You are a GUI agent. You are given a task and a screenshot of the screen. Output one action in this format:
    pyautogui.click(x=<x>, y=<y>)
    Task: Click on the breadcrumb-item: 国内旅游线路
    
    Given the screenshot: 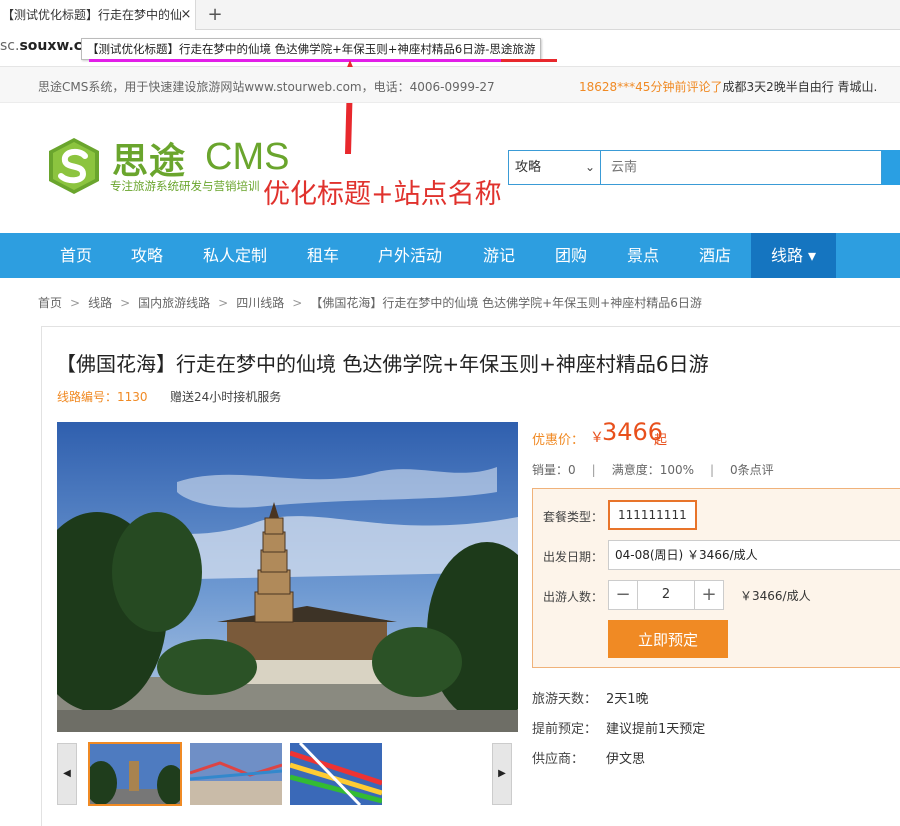 What is the action you would take?
    pyautogui.click(x=174, y=303)
    